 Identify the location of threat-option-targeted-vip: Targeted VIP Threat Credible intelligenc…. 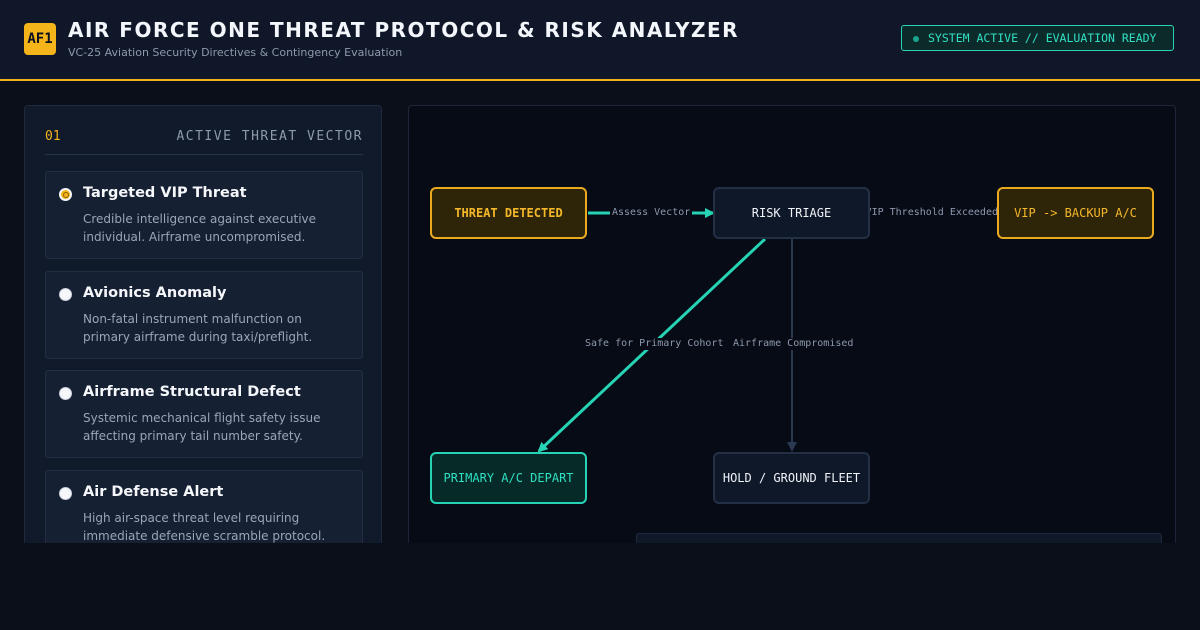
(204, 215).